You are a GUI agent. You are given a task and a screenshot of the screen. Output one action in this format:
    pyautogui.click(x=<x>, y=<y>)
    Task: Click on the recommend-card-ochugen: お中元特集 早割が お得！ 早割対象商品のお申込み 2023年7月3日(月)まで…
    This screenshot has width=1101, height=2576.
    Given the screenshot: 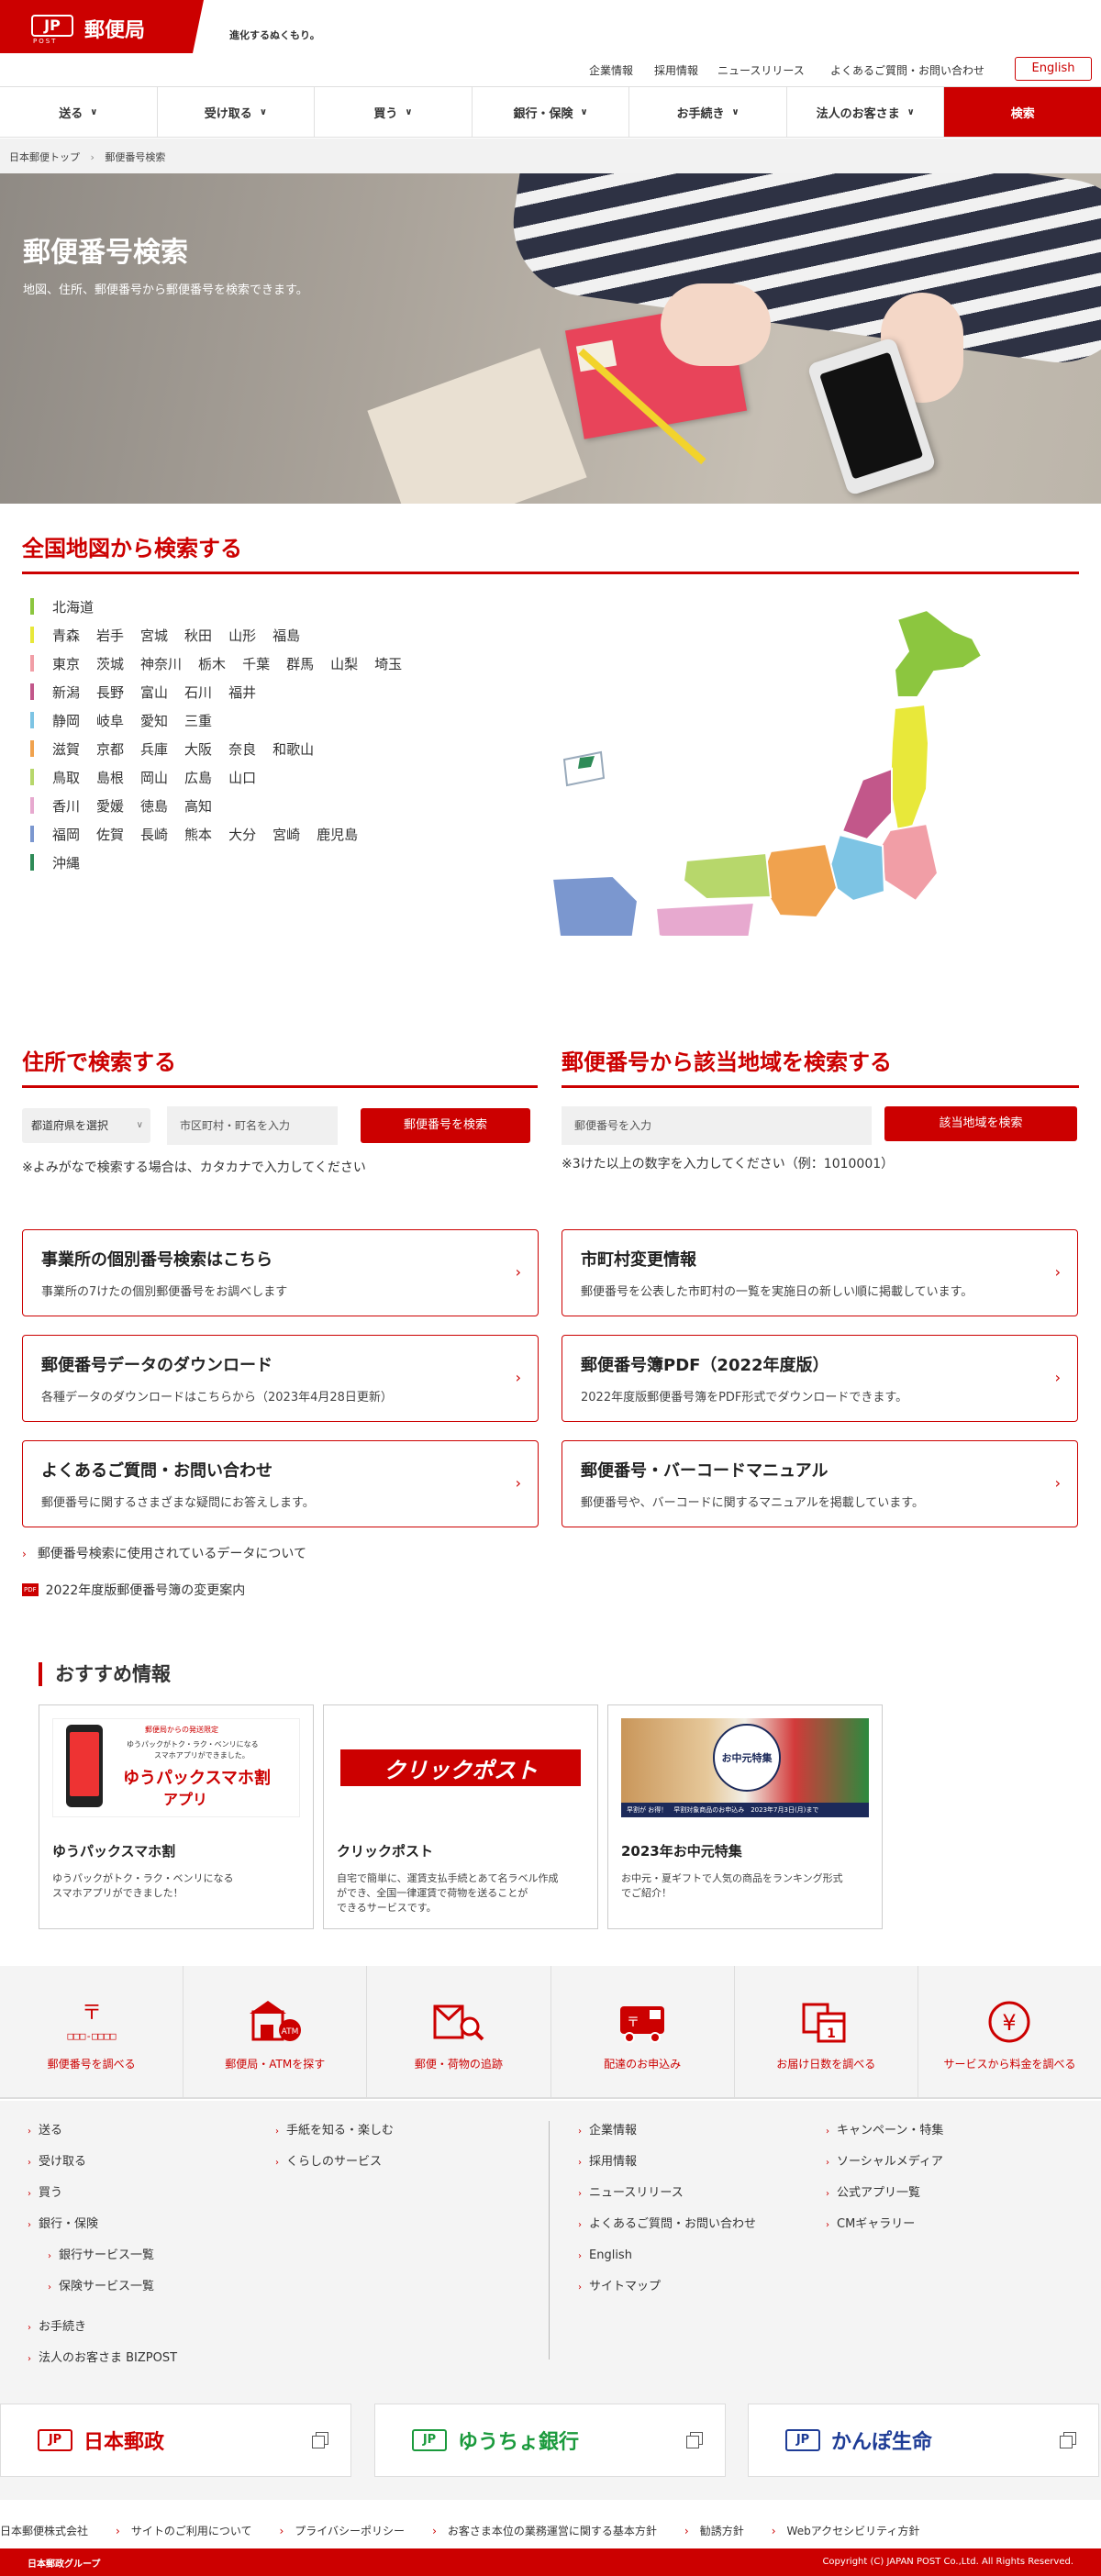 What is the action you would take?
    pyautogui.click(x=745, y=1816)
    